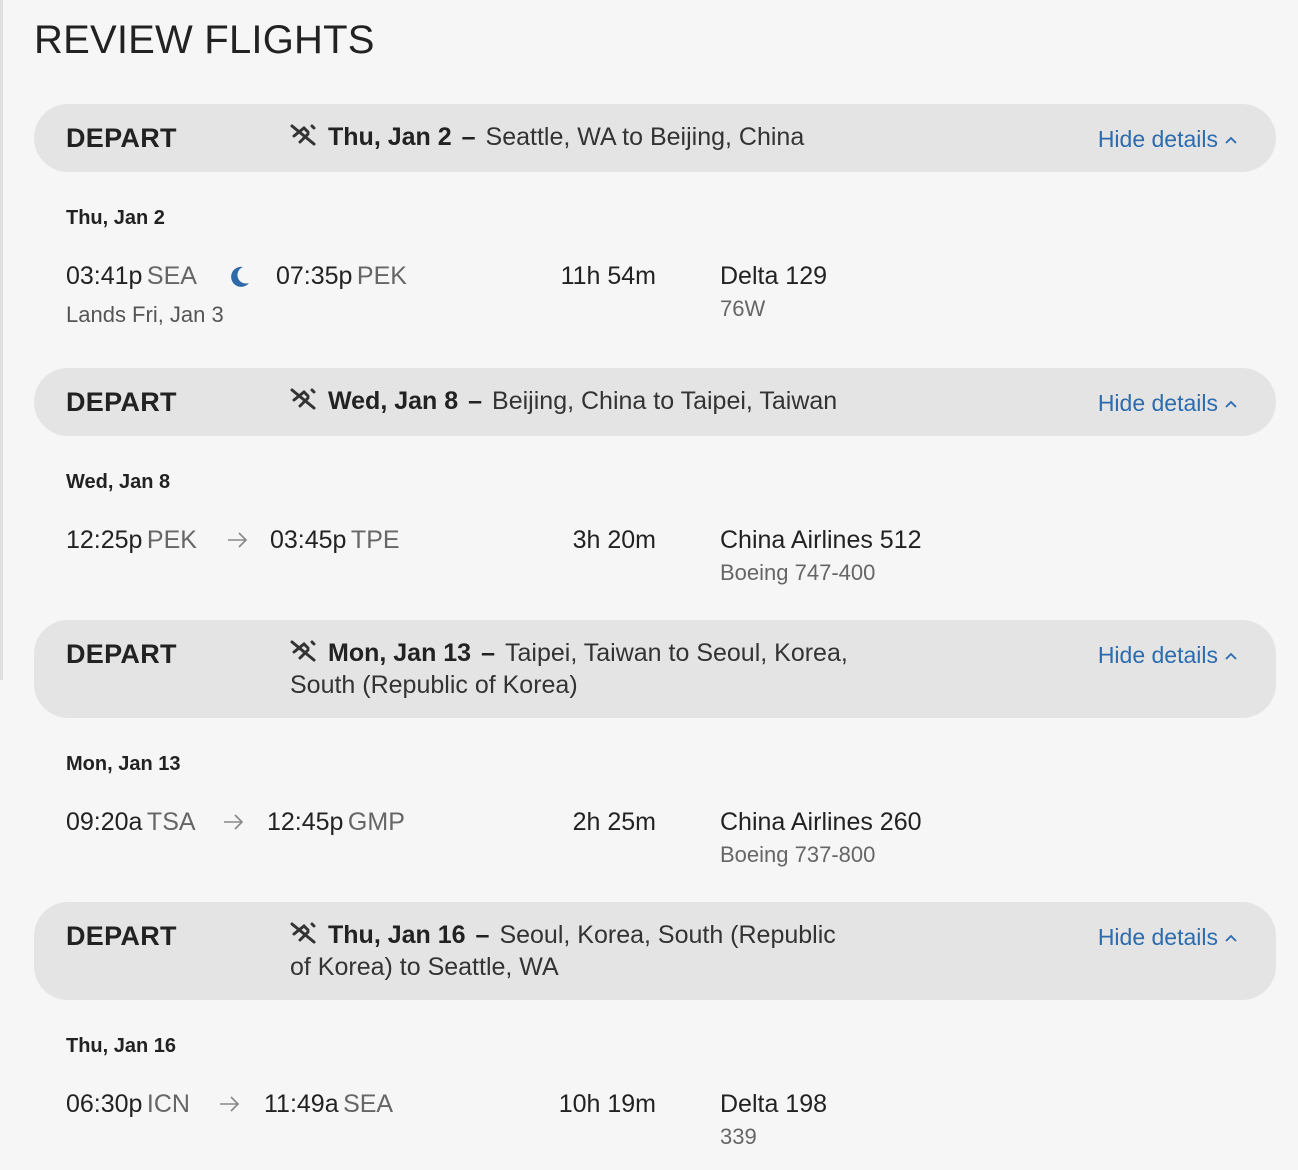 This screenshot has height=1170, width=1298. Describe the element at coordinates (145, 314) in the screenshot. I see `lands-note: Lands Fri, Jan 3` at that location.